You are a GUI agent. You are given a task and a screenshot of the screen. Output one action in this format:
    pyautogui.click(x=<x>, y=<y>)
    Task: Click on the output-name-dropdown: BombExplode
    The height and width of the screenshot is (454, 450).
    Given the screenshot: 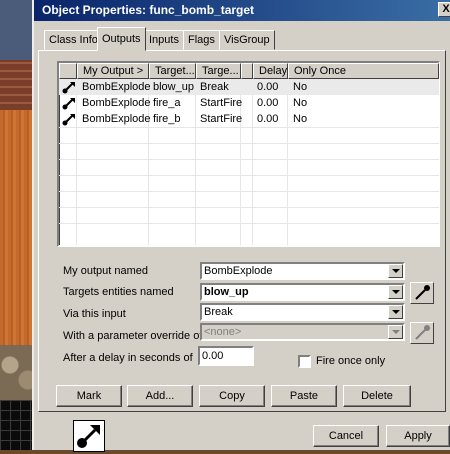 What is the action you would take?
    pyautogui.click(x=302, y=271)
    